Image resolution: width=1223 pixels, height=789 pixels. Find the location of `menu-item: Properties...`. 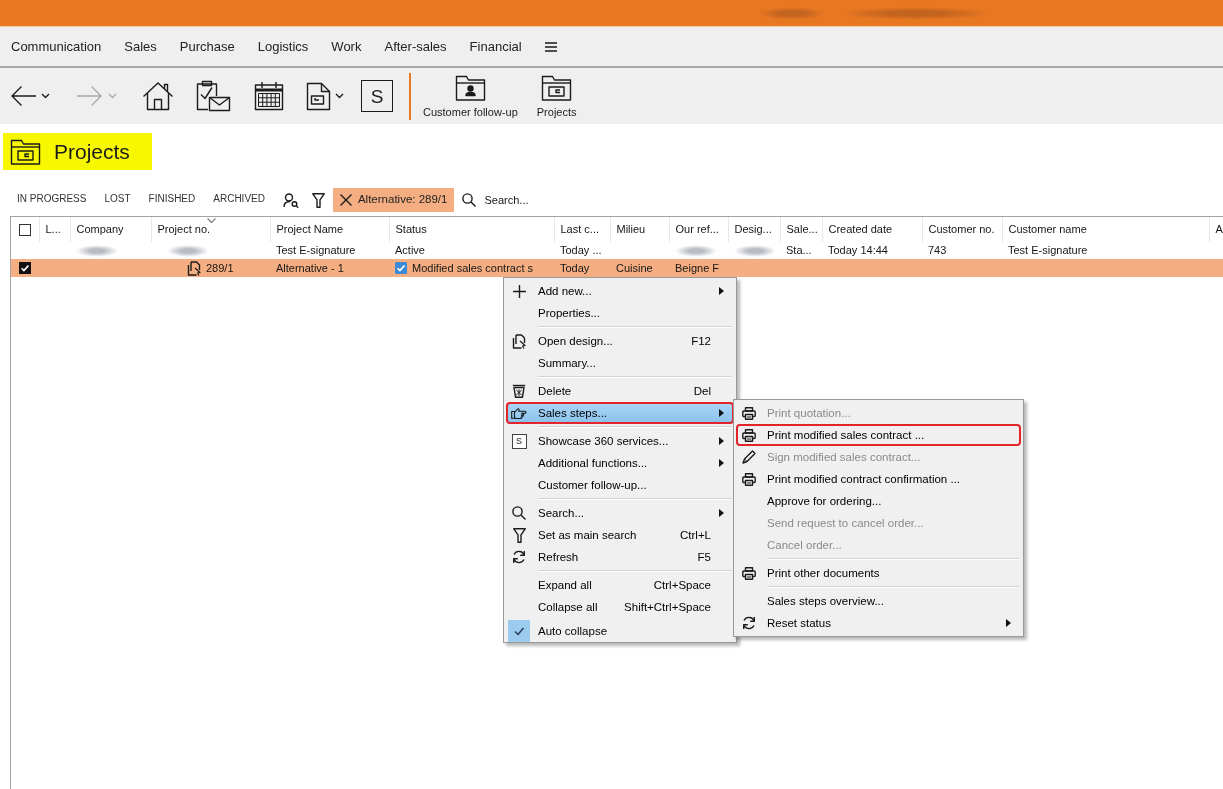

menu-item: Properties... is located at coordinates (620, 313).